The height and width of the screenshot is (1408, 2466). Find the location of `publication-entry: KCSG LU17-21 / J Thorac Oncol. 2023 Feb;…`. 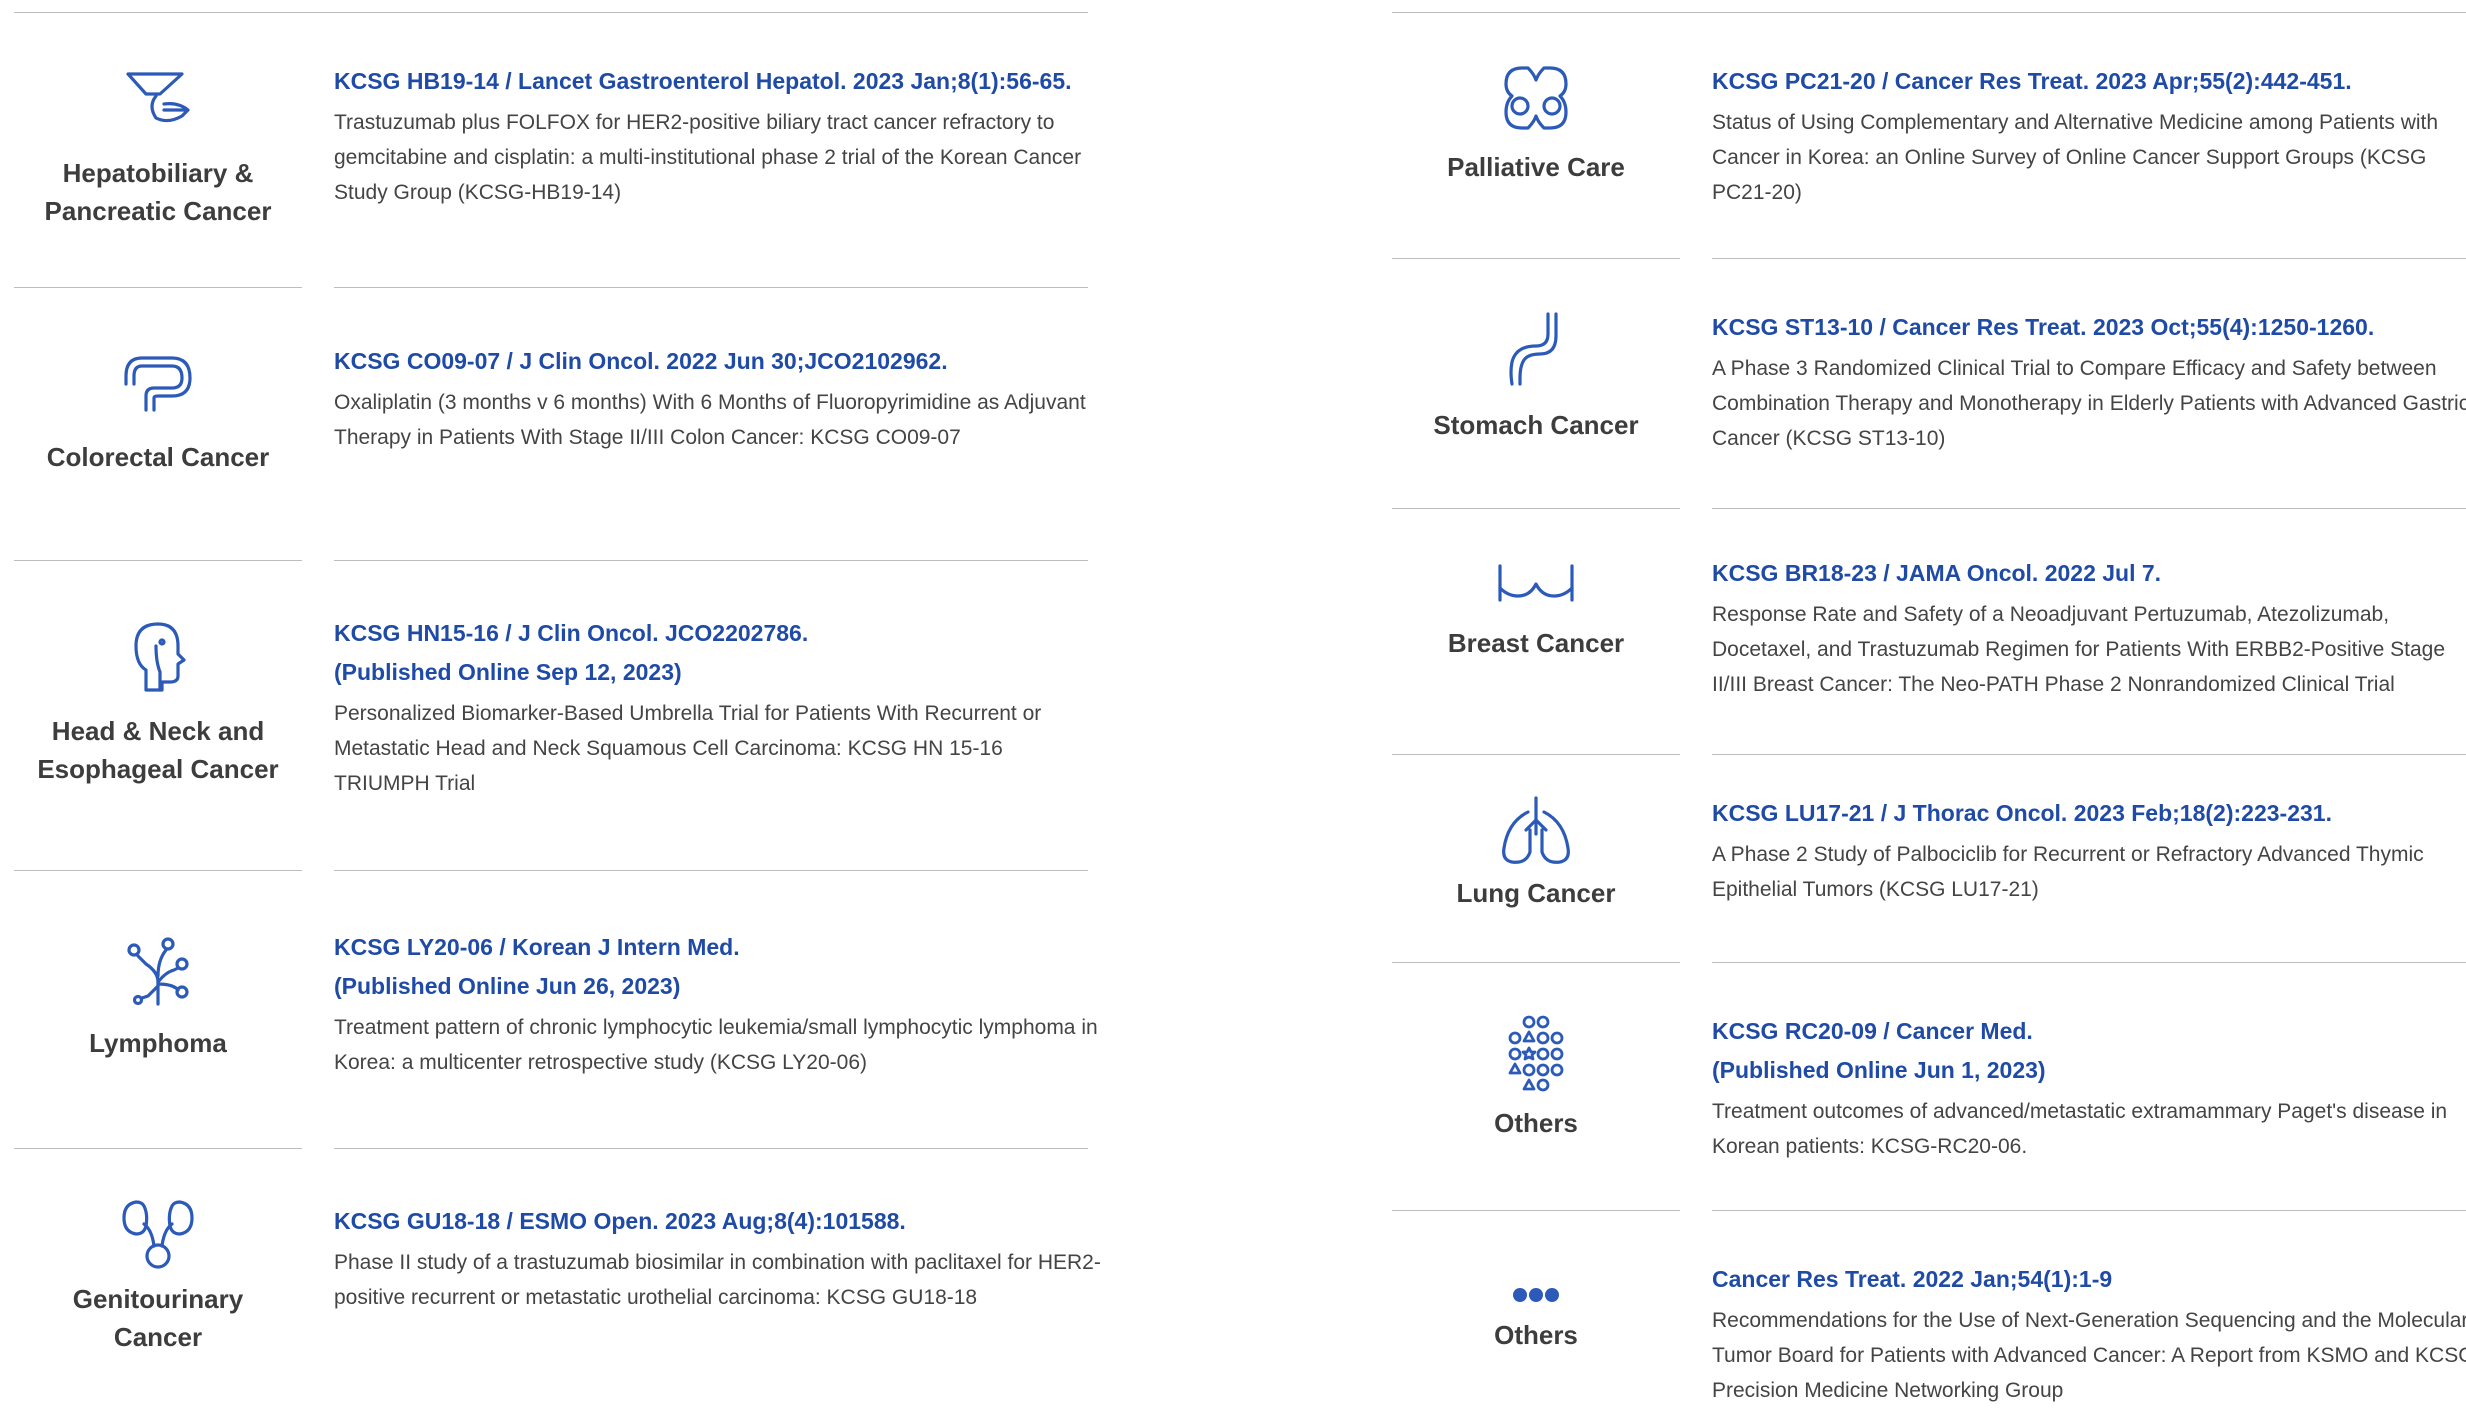

publication-entry: KCSG LU17-21 / J Thorac Oncol. 2023 Feb;… is located at coordinates (2089, 850).